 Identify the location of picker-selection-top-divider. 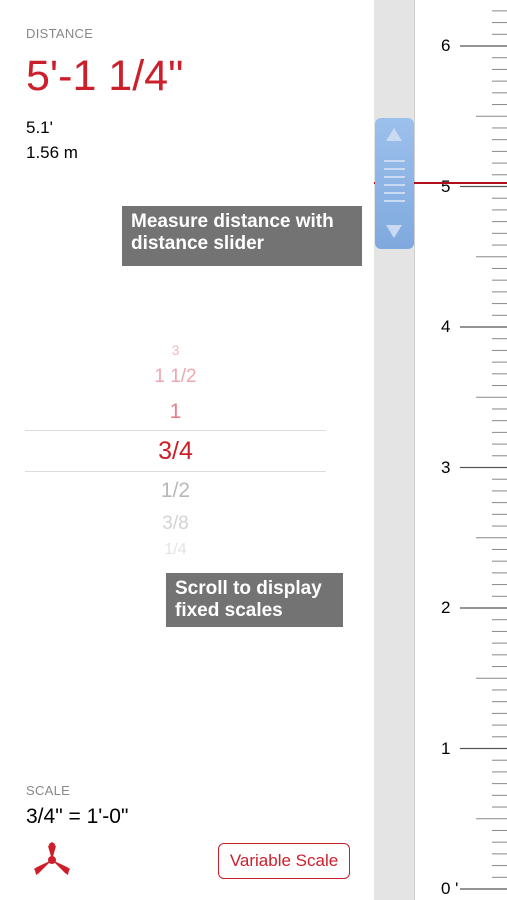
(175, 430).